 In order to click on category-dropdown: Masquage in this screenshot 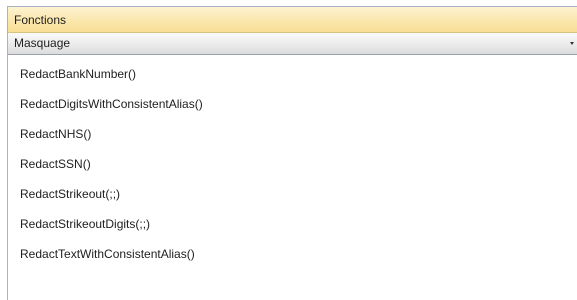, I will do `click(292, 44)`.